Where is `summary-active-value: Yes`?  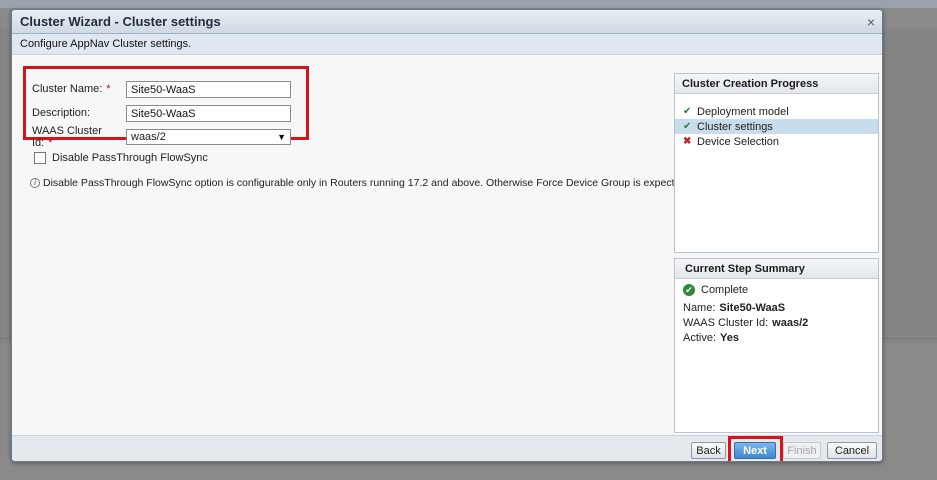
summary-active-value: Yes is located at coordinates (729, 337).